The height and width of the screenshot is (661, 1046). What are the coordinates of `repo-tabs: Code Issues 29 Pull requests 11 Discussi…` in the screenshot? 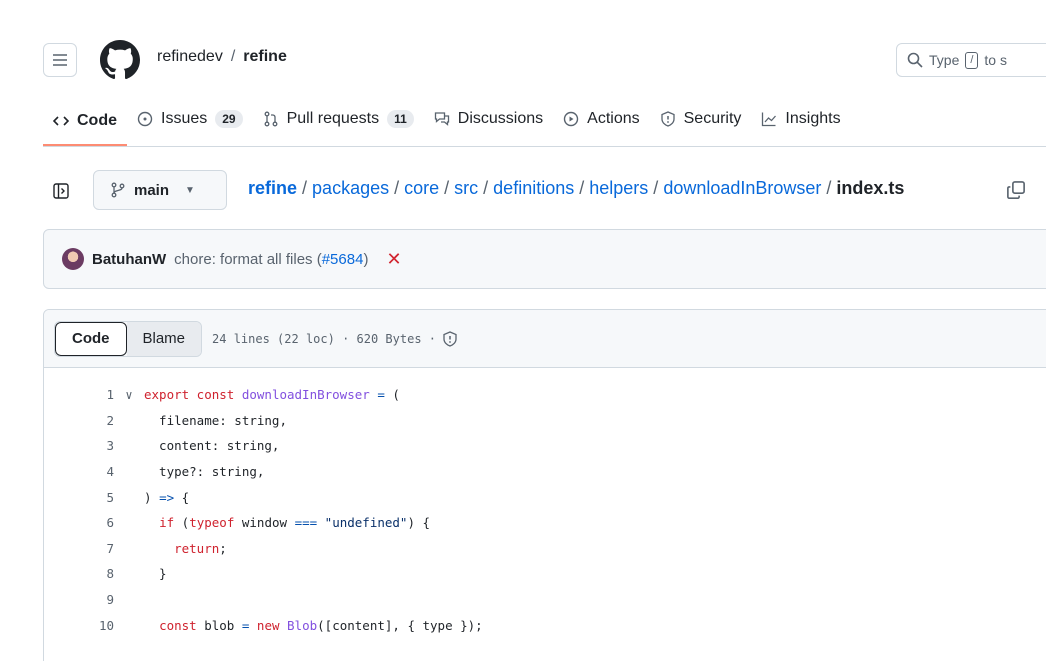 It's located at (447, 123).